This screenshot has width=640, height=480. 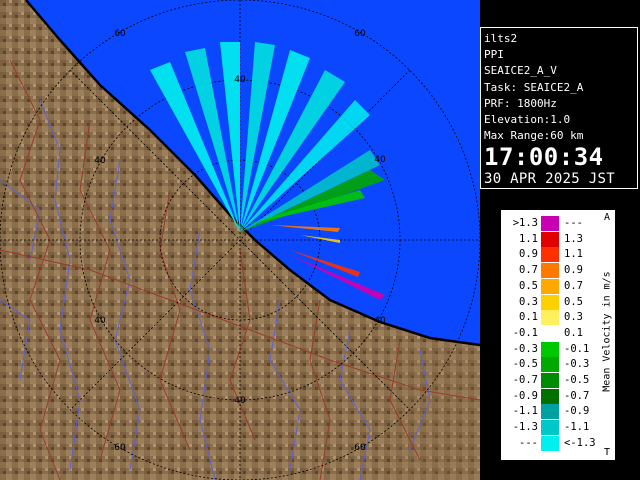 I want to click on ring-label-40-w: 40, so click(x=100, y=161).